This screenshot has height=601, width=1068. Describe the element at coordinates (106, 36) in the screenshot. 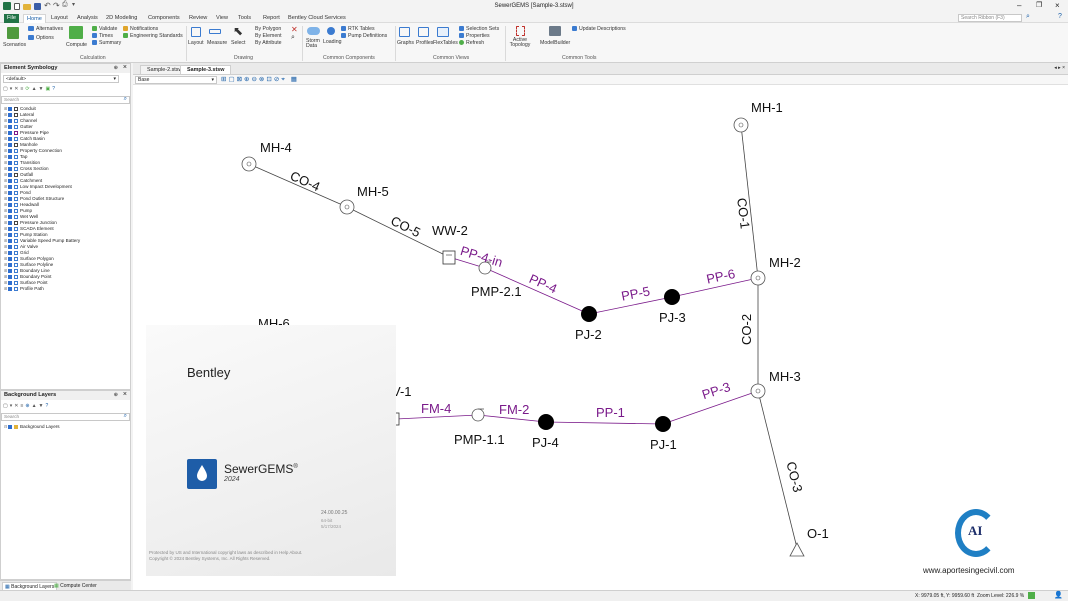

I see `times-button: Times` at that location.